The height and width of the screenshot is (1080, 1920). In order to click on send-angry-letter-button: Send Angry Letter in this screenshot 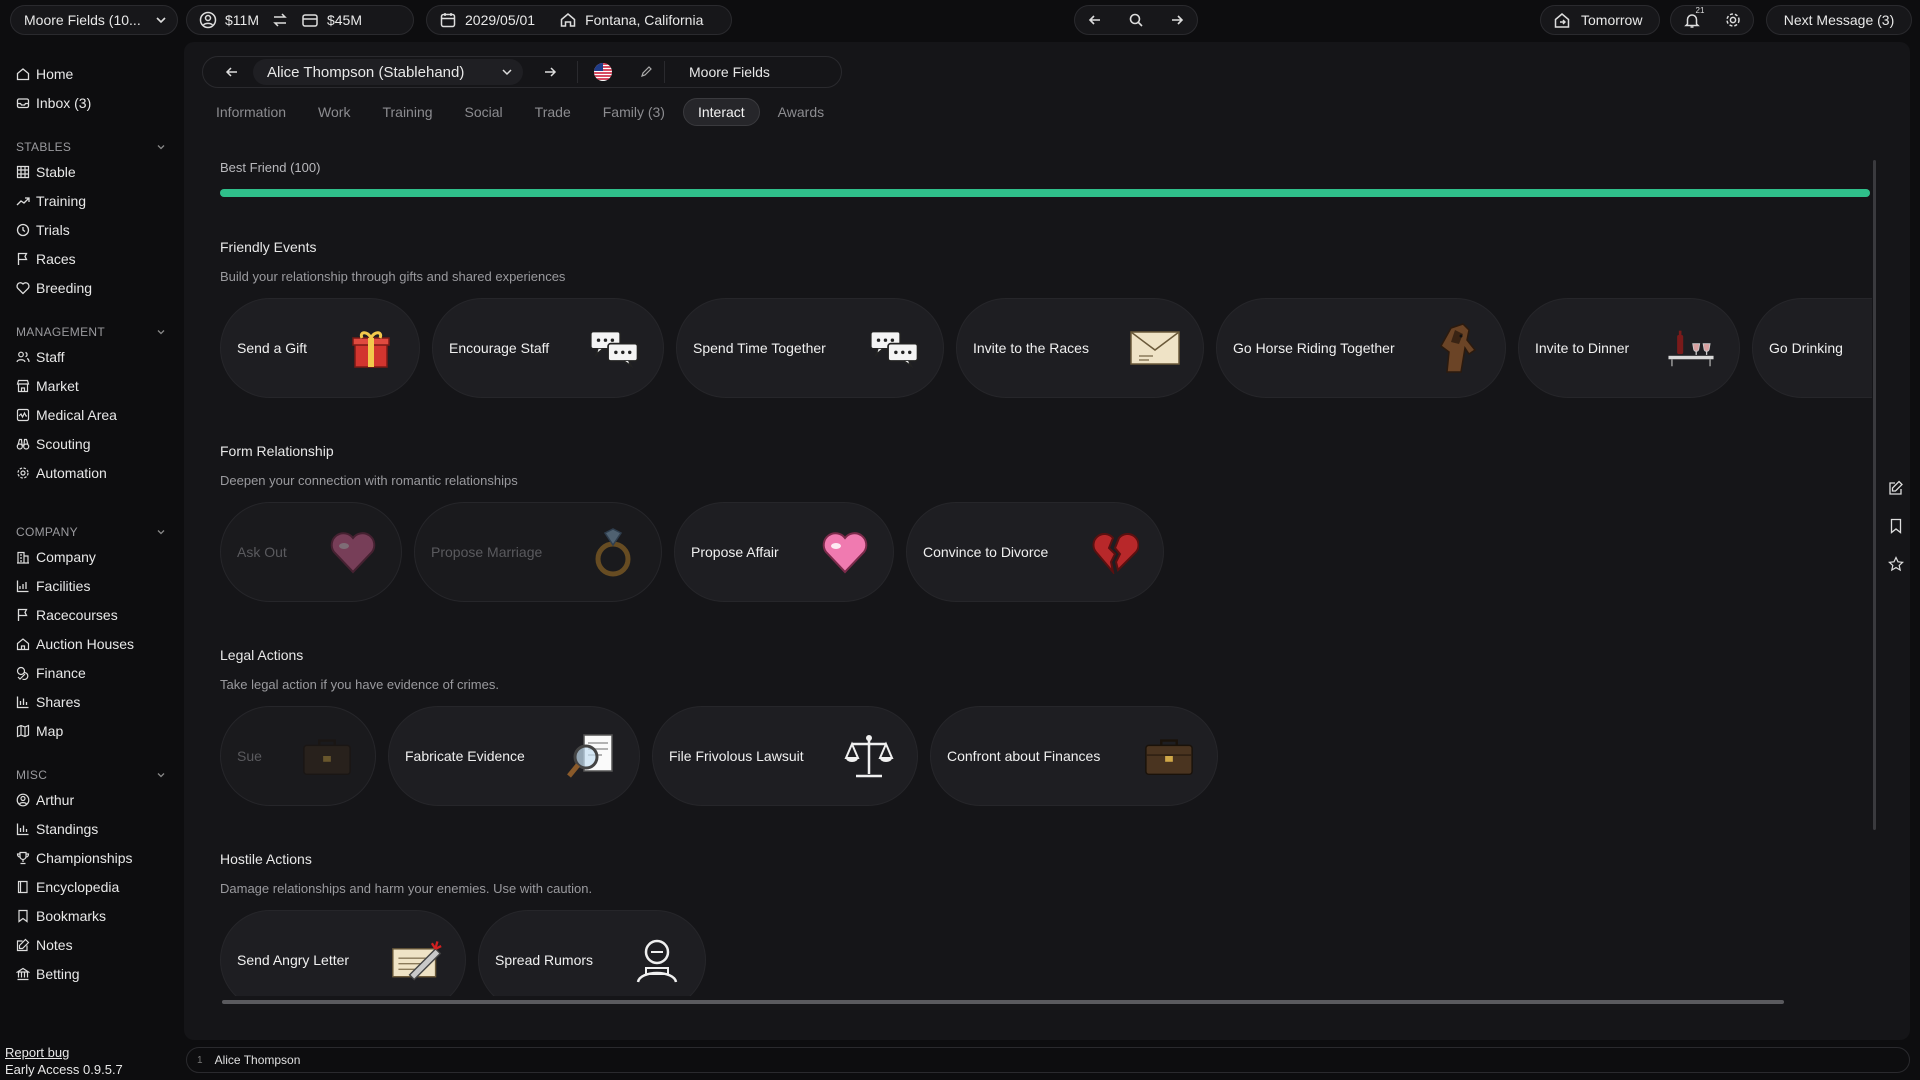, I will do `click(343, 953)`.